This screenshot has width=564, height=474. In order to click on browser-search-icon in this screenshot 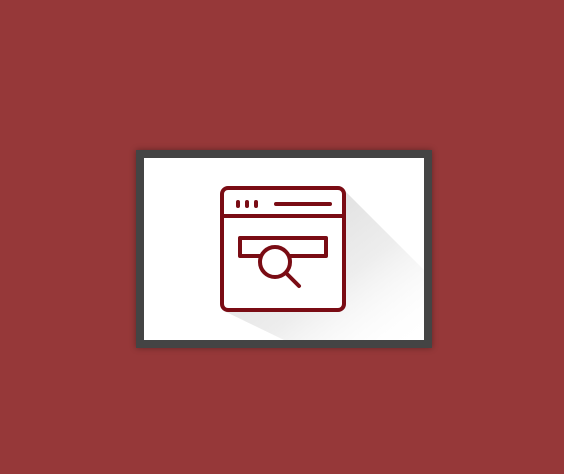, I will do `click(283, 249)`.